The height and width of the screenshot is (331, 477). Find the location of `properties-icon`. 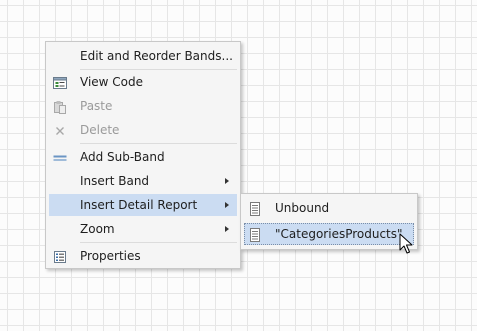

properties-icon is located at coordinates (60, 256).